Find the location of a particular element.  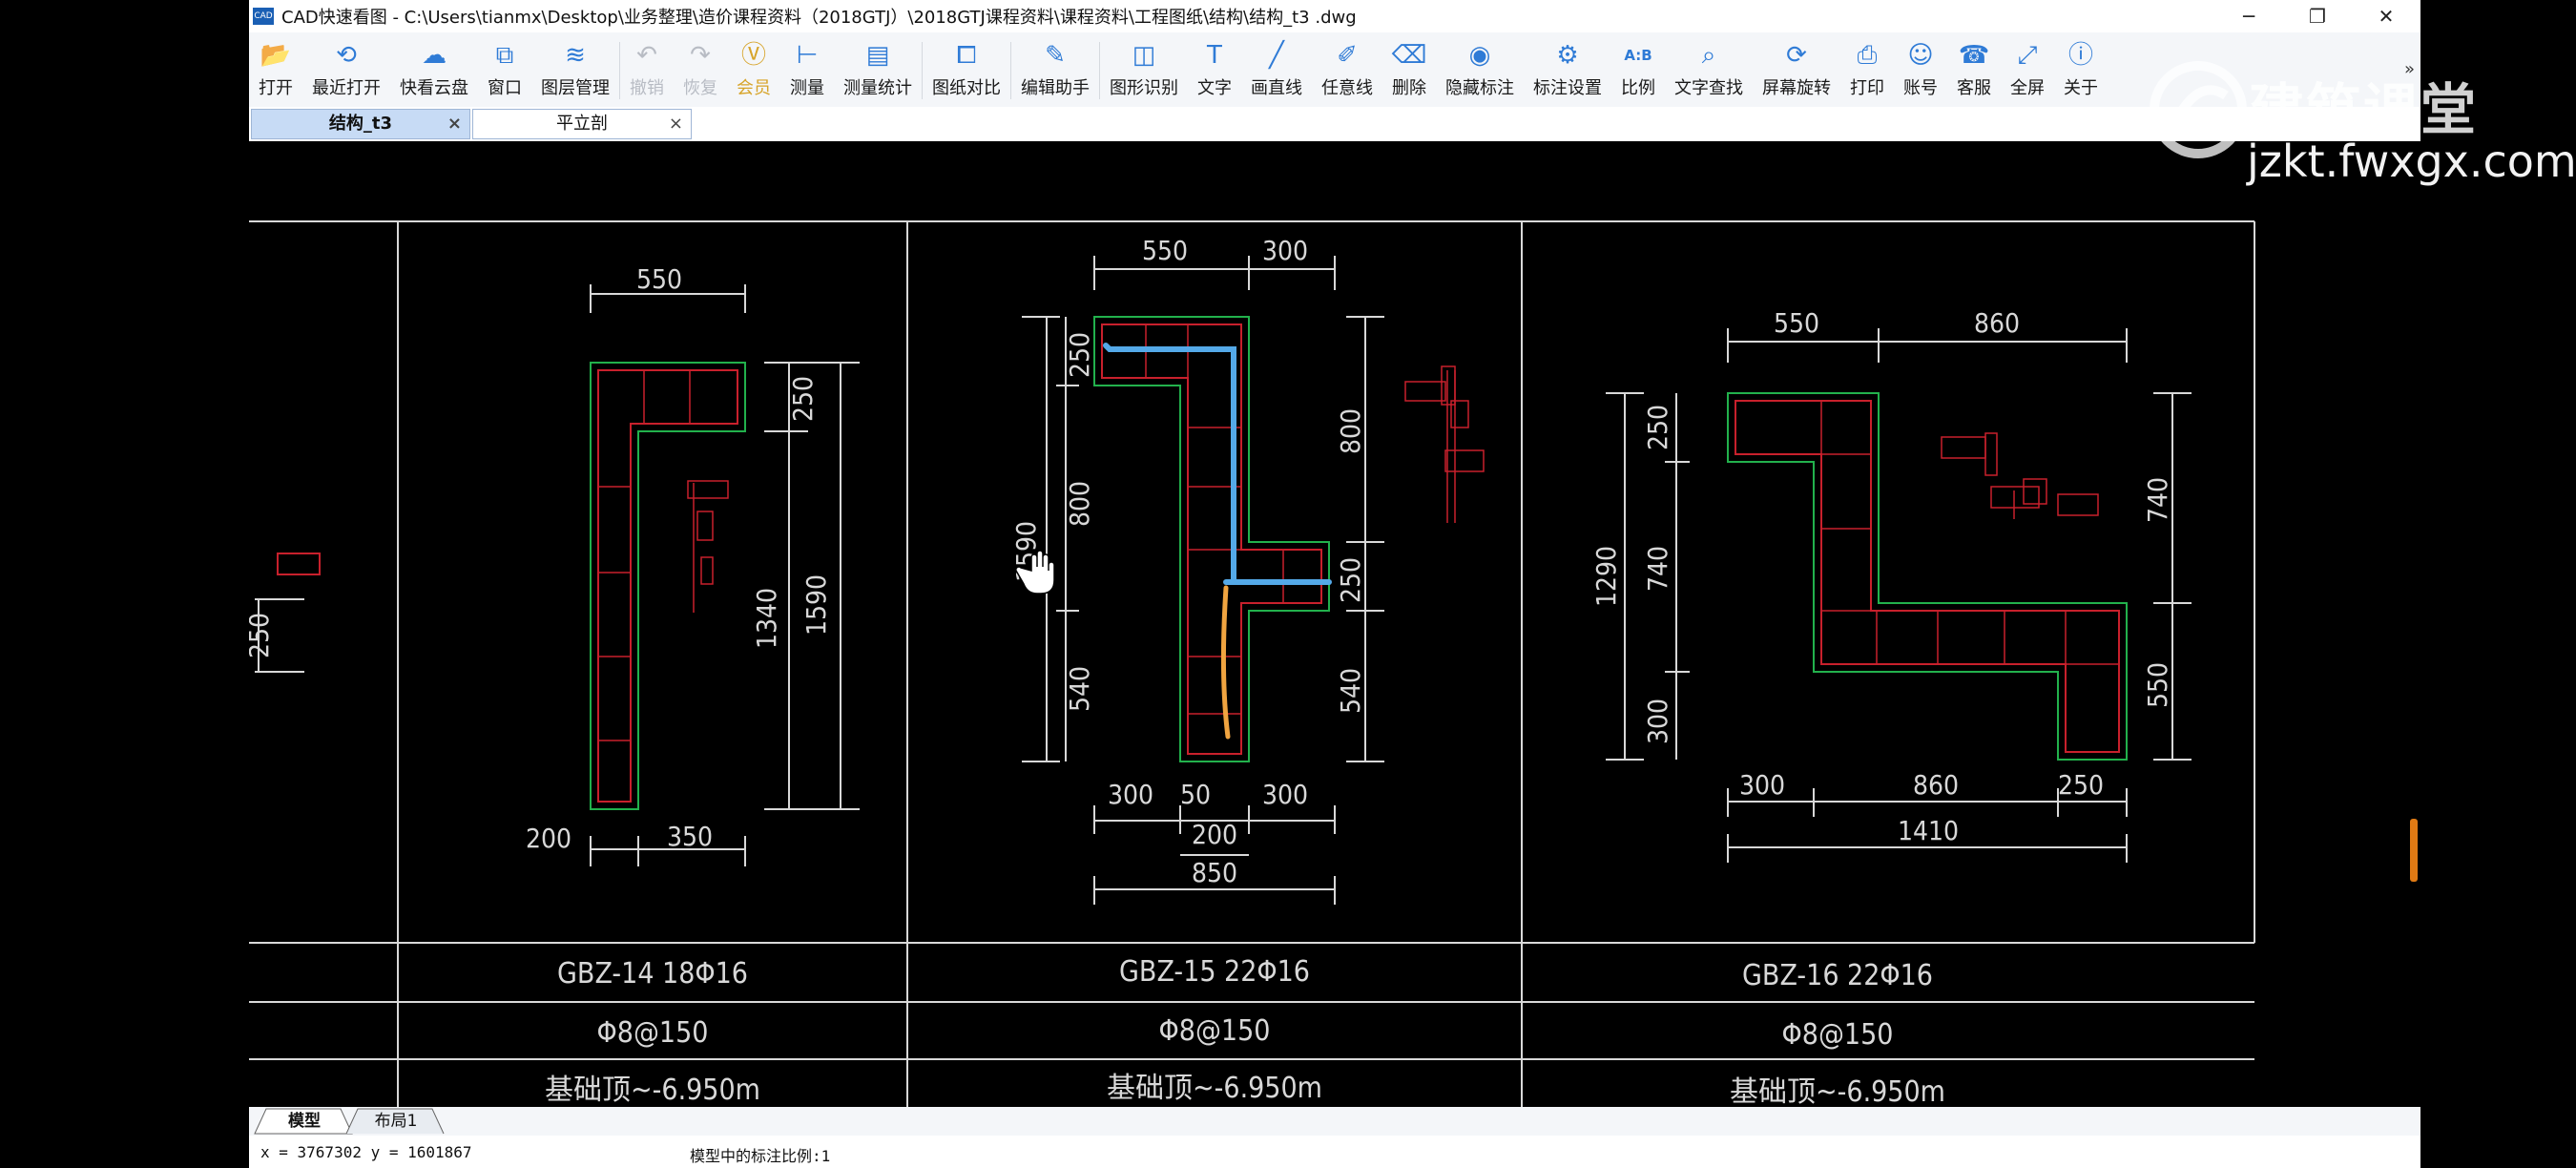

toolbar-label: 编辑助手 is located at coordinates (1055, 88).